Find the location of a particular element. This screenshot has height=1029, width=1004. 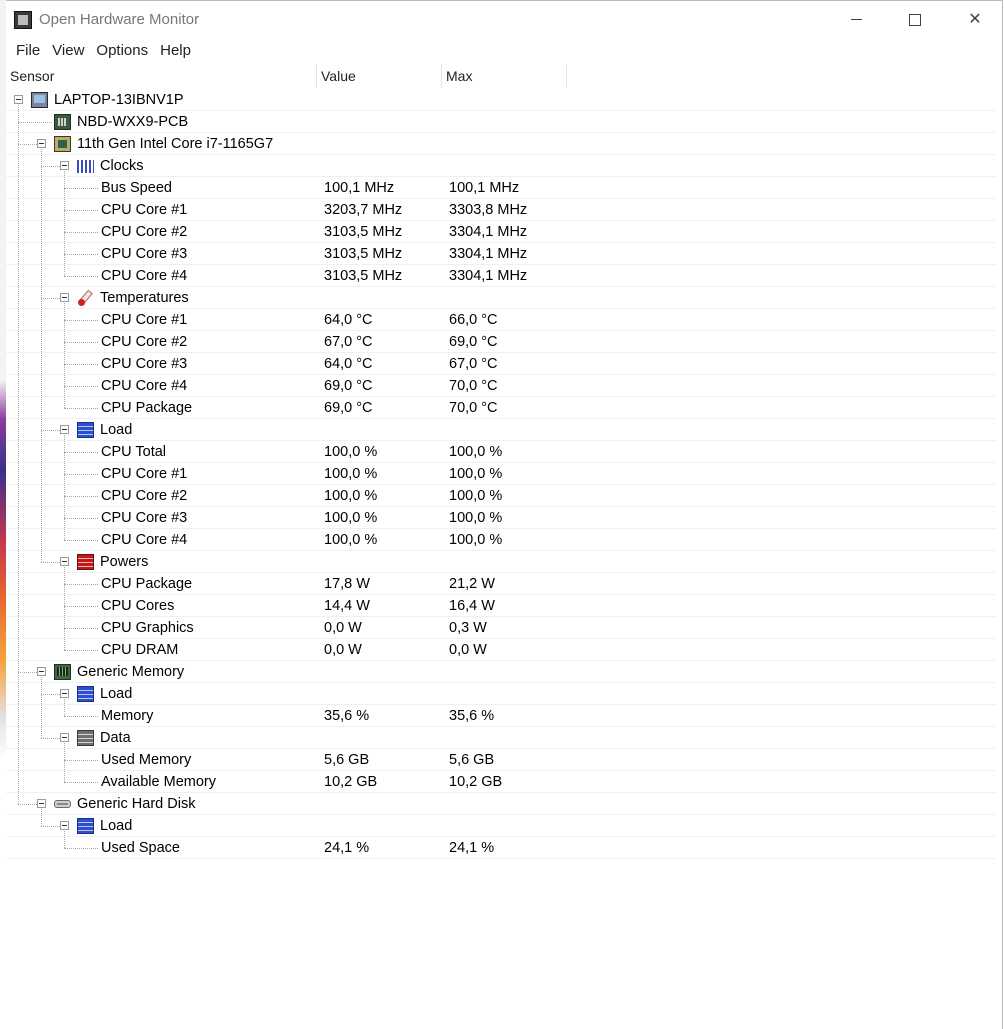

sensor-row: NBD-WXX9-PCB is located at coordinates (501, 122).